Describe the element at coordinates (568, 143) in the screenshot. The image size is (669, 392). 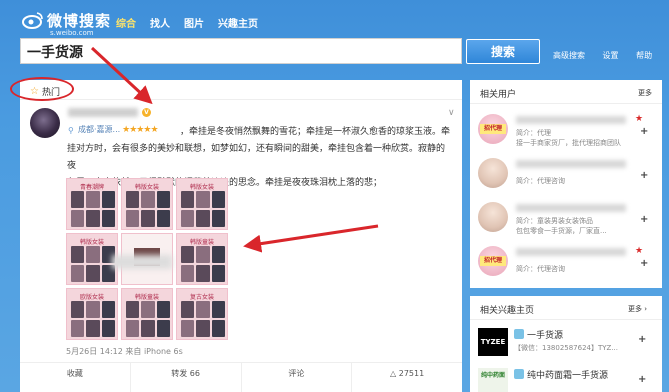
I see `user-desc-2: 接一手商家货厂，批代理招商团队` at that location.